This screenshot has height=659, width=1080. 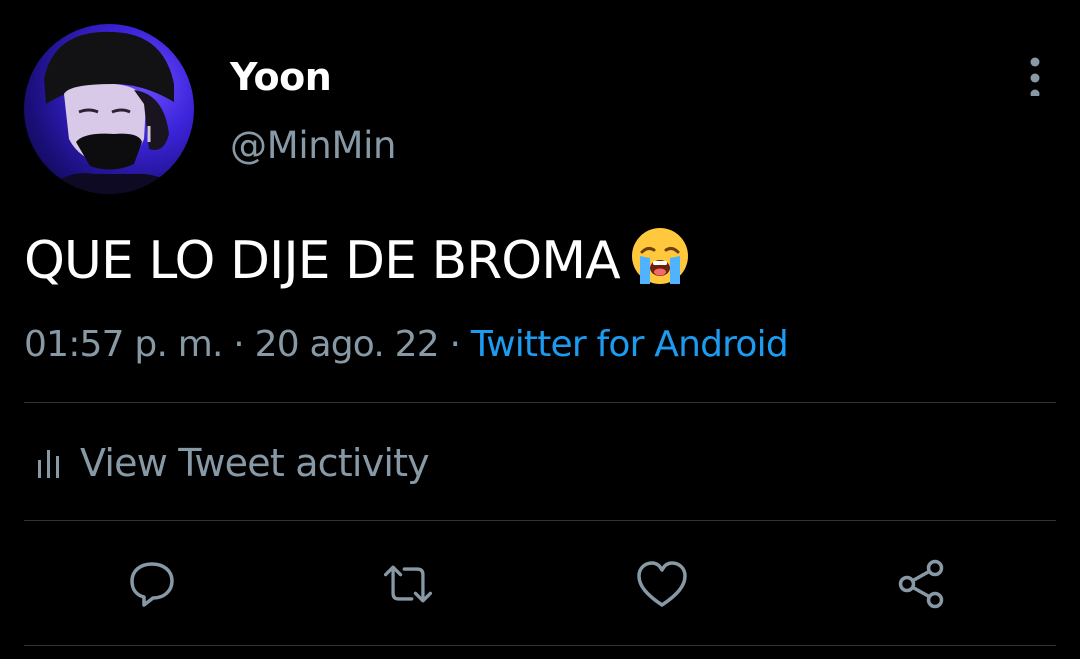 I want to click on share-icon, so click(x=921, y=584).